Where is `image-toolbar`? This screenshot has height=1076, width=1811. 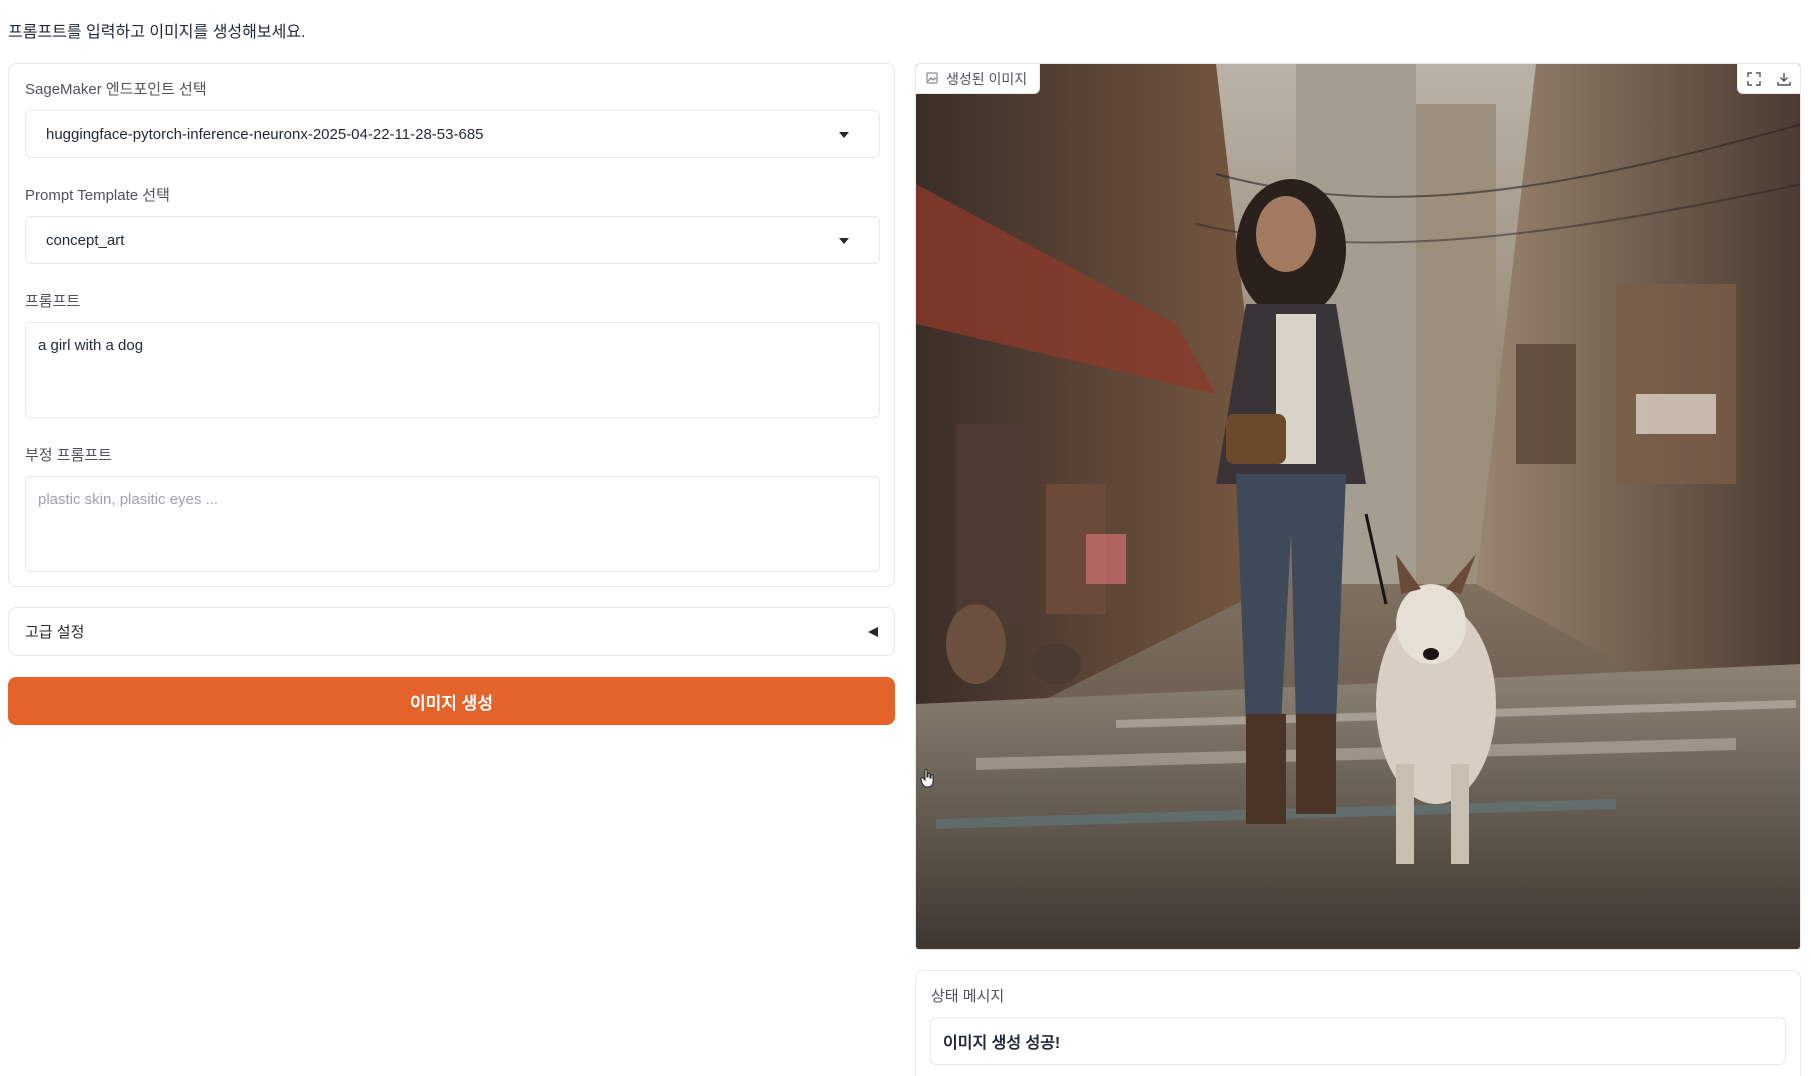 image-toolbar is located at coordinates (1768, 79).